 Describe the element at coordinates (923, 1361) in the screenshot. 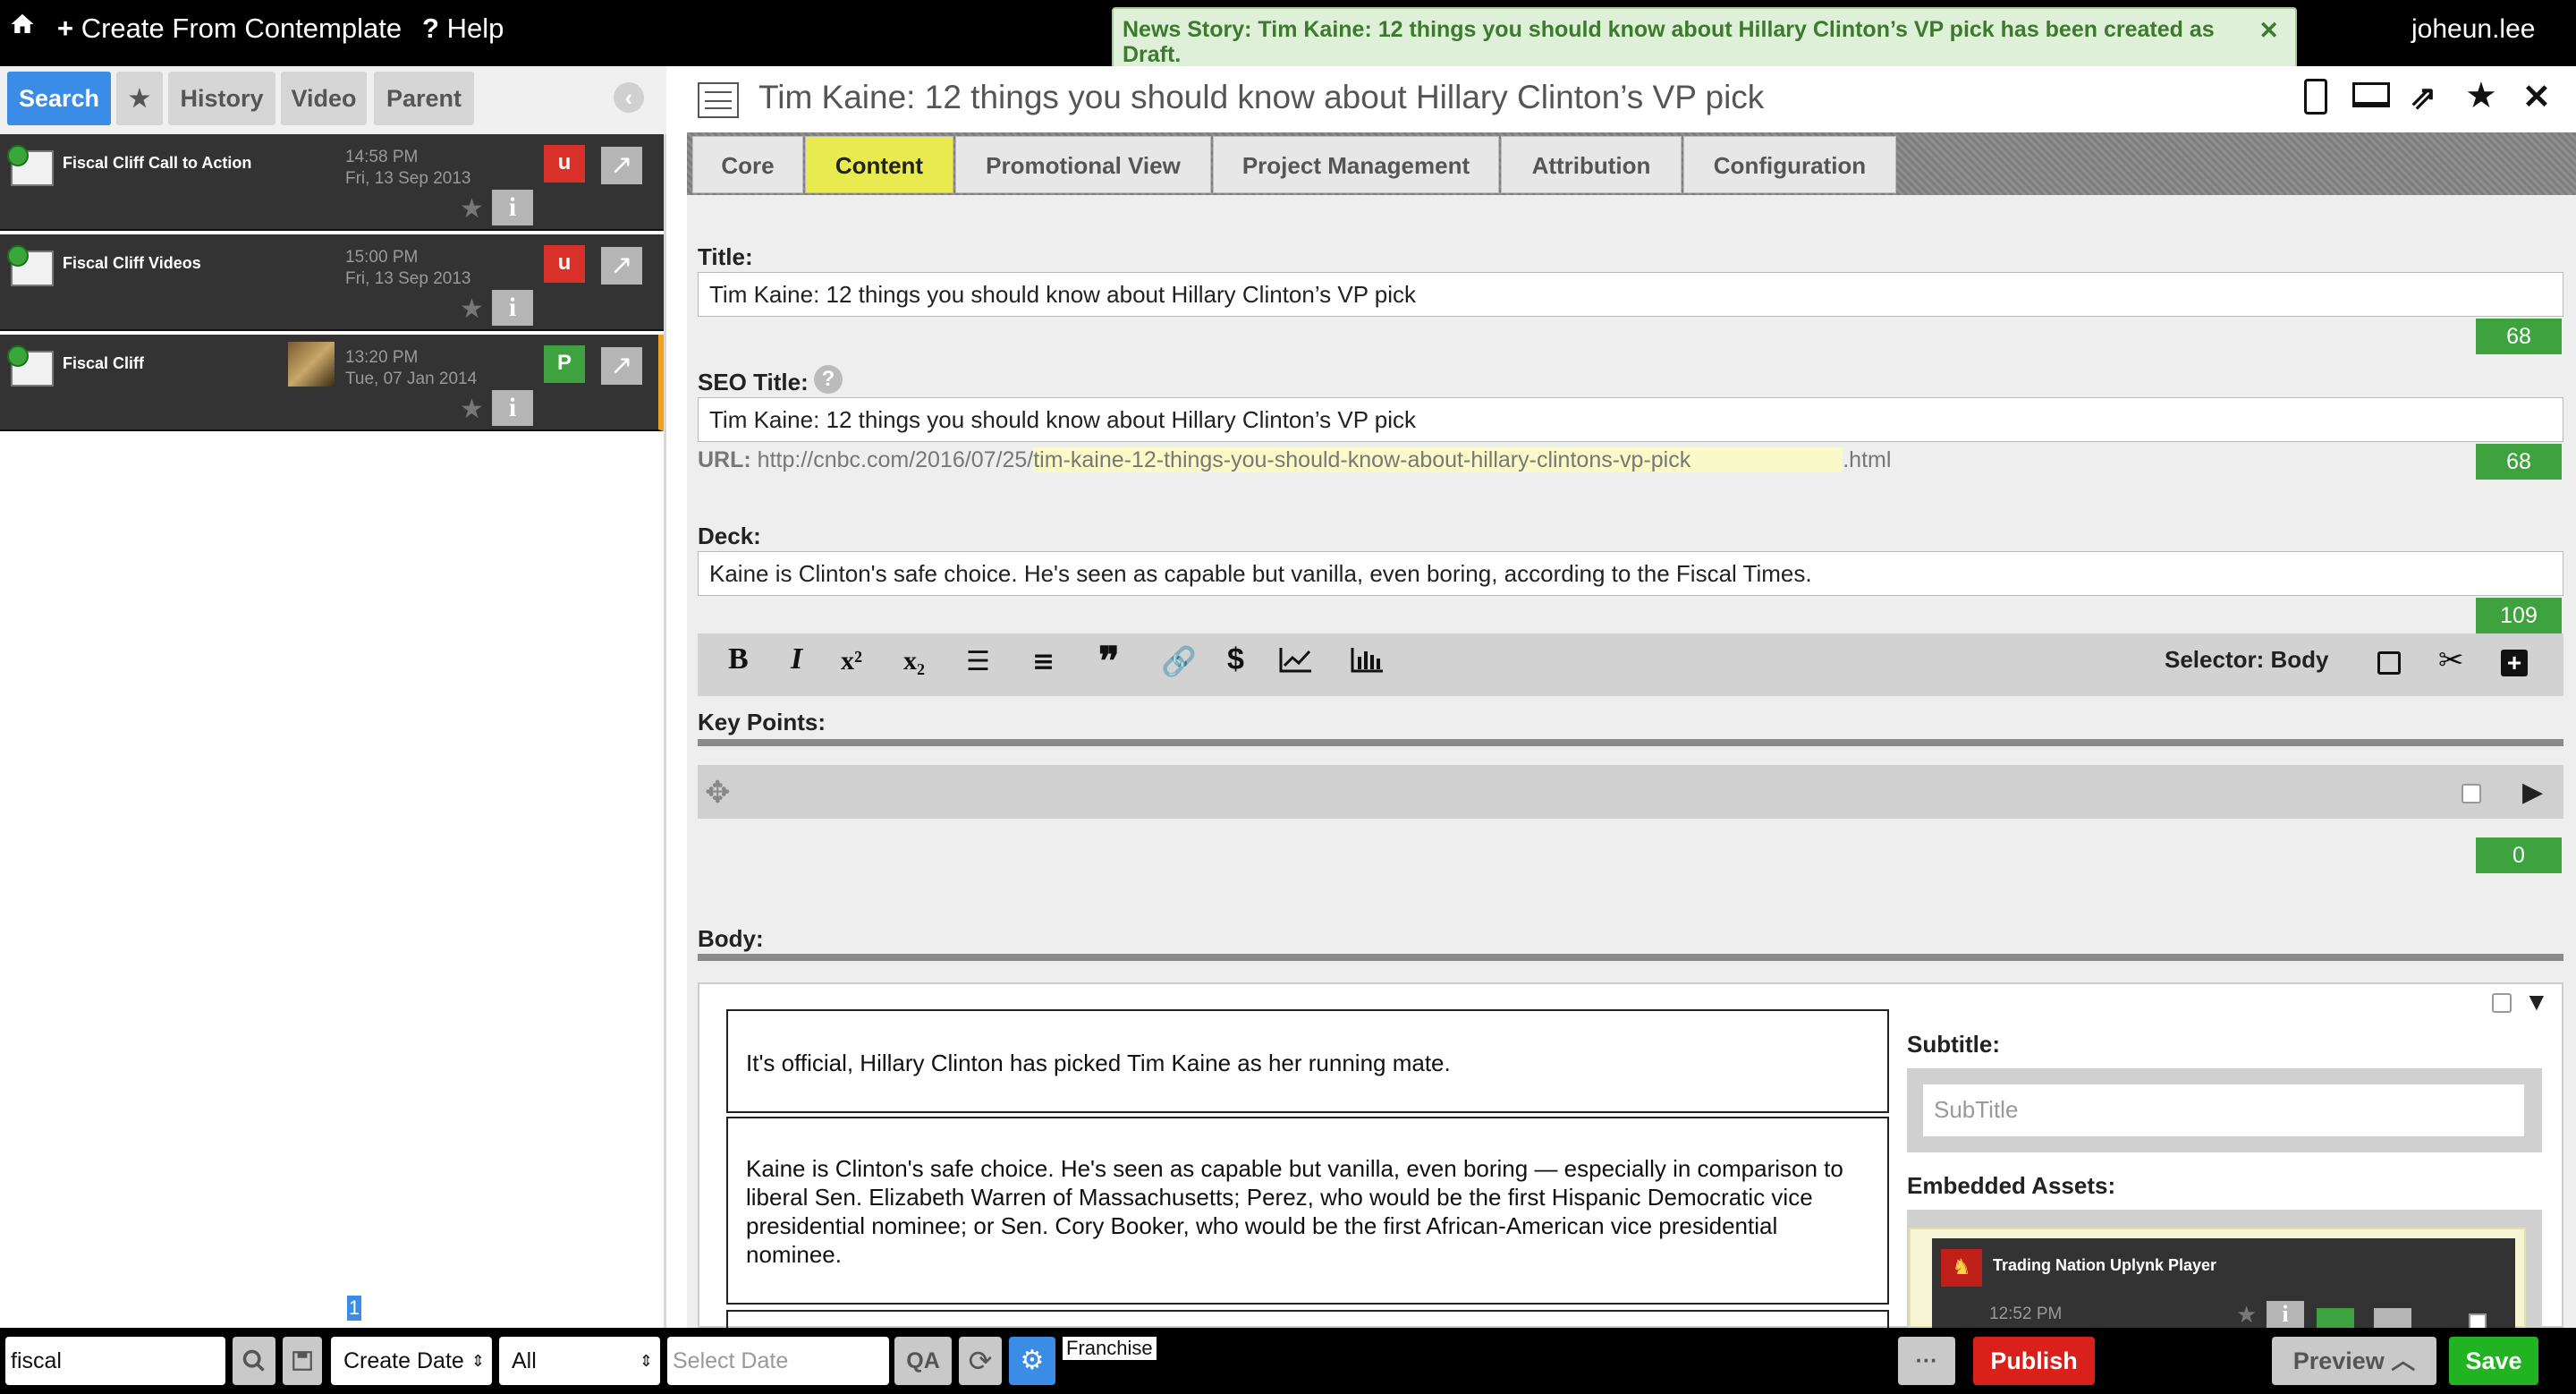

I see `qa-search-icon: QA` at that location.